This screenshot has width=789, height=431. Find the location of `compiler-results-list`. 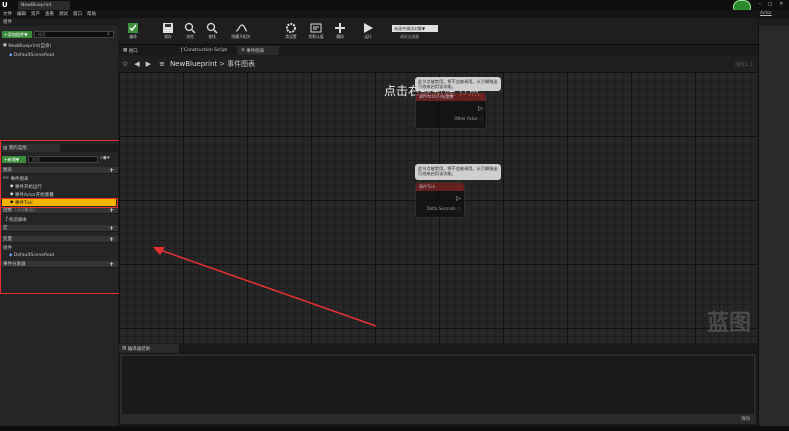

compiler-results-list is located at coordinates (438, 385).